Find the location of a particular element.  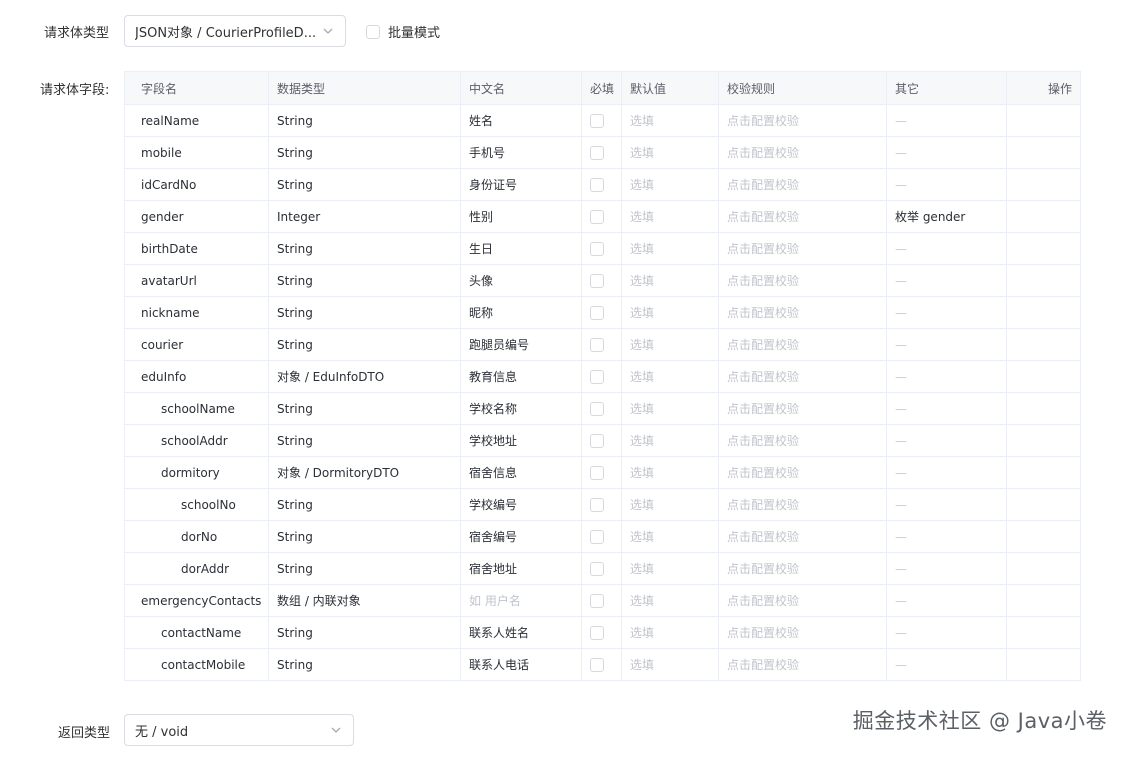

chinese-name-cell: 手机号 is located at coordinates (521, 152).